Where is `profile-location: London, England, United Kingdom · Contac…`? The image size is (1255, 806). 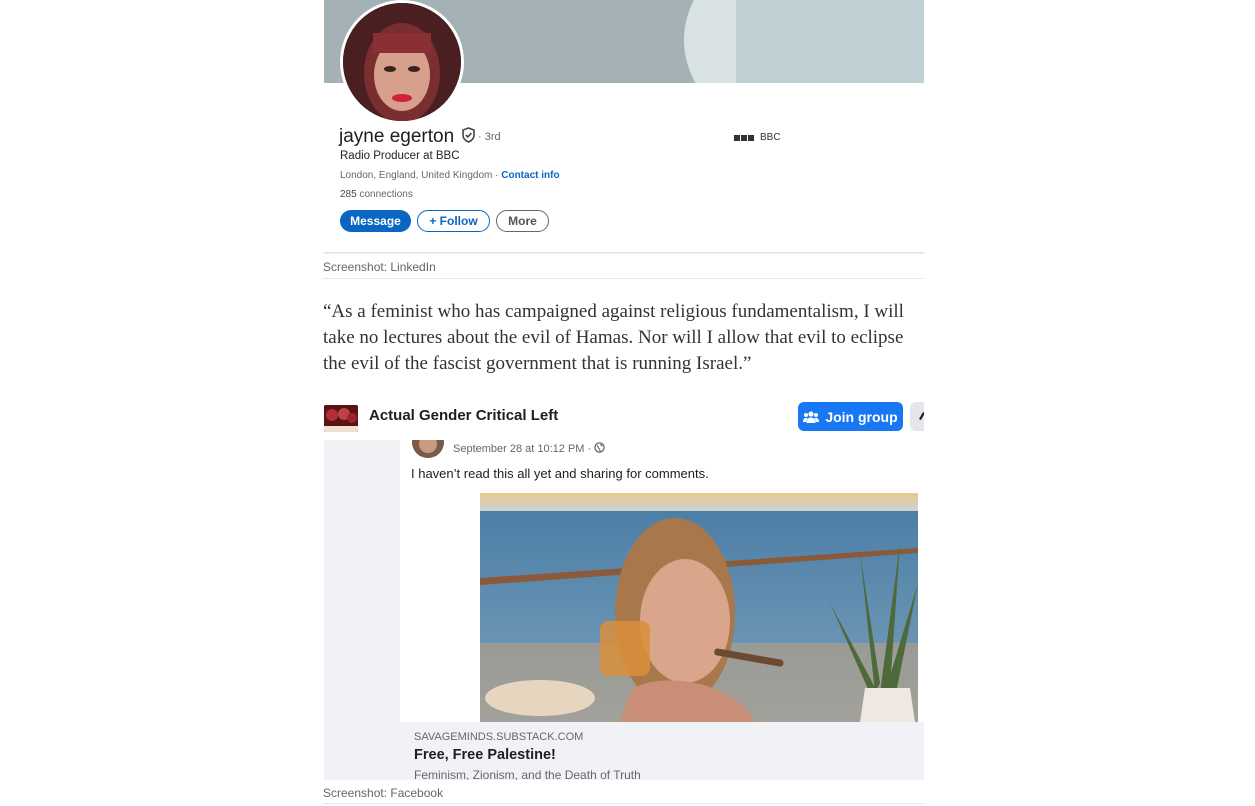 profile-location: London, England, United Kingdom · Contac… is located at coordinates (450, 175).